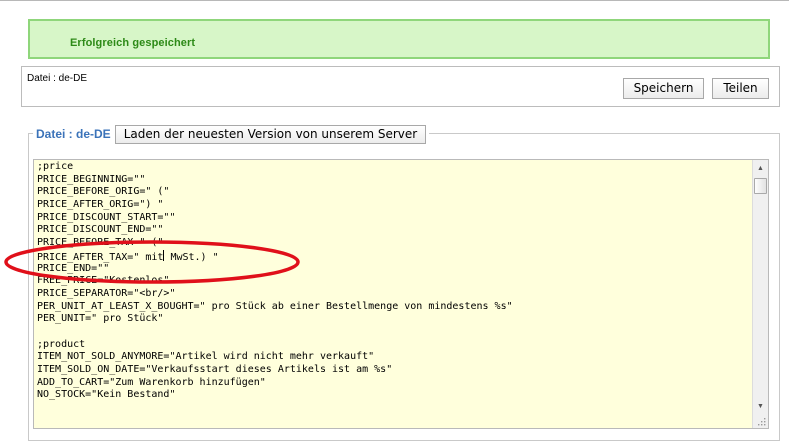  Describe the element at coordinates (400, 86) in the screenshot. I see `file-header-panel: Datei : de-DE Speichern Teilen` at that location.